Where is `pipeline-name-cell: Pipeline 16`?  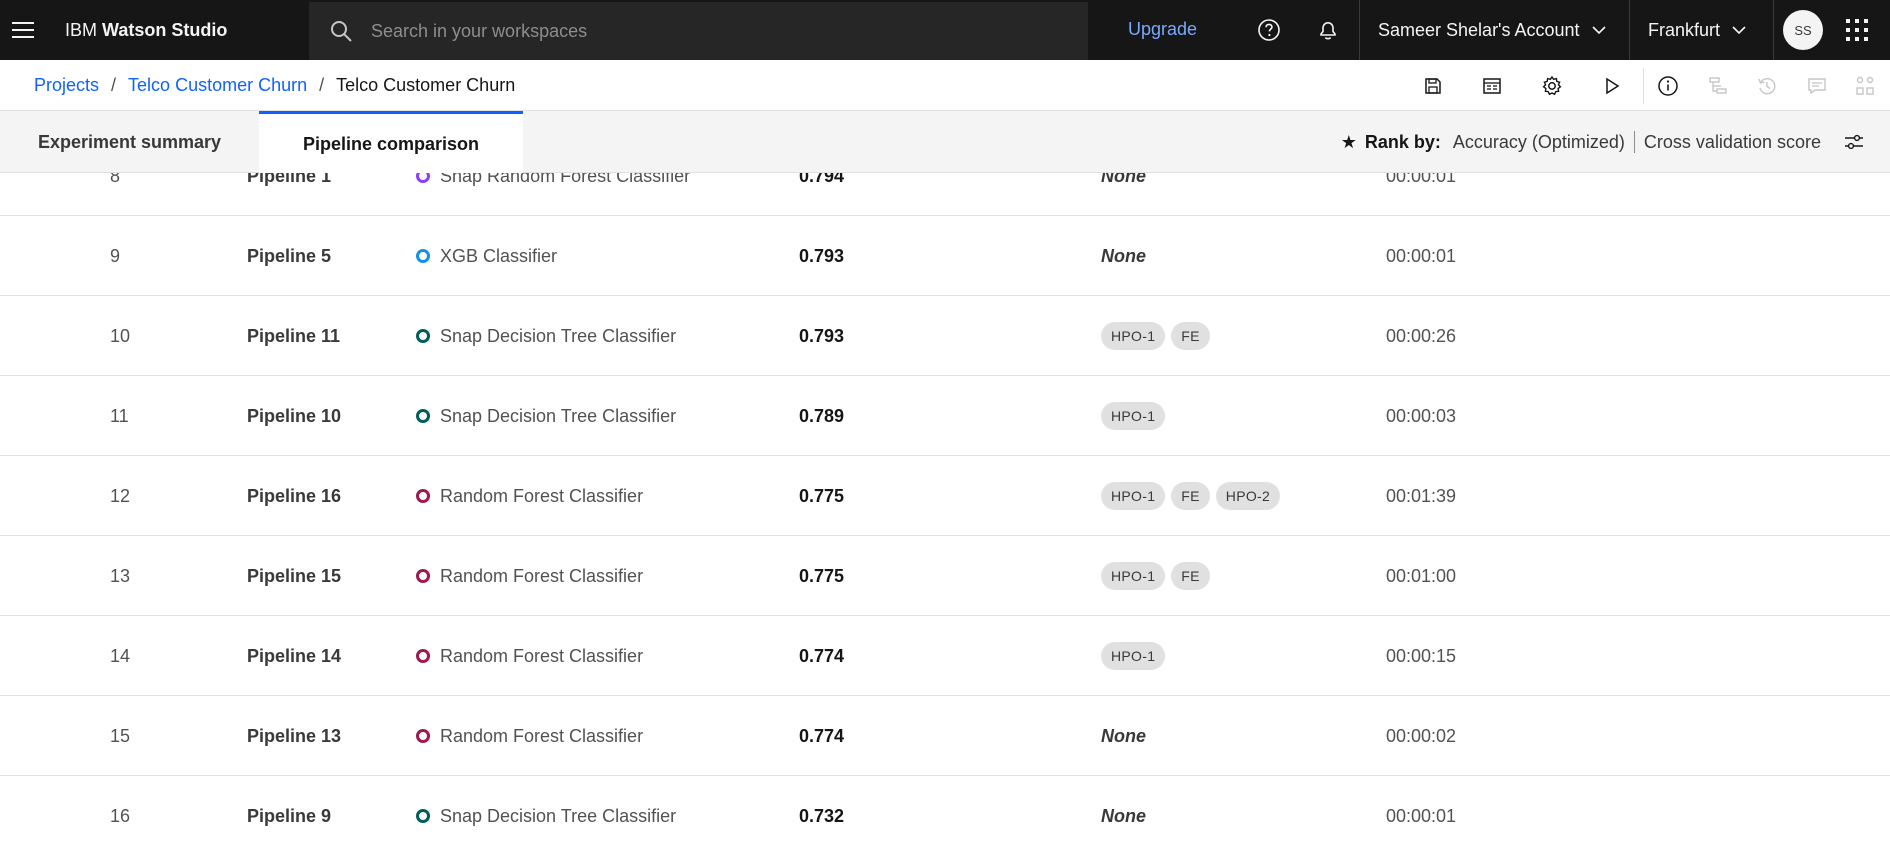
pipeline-name-cell: Pipeline 16 is located at coordinates (294, 496).